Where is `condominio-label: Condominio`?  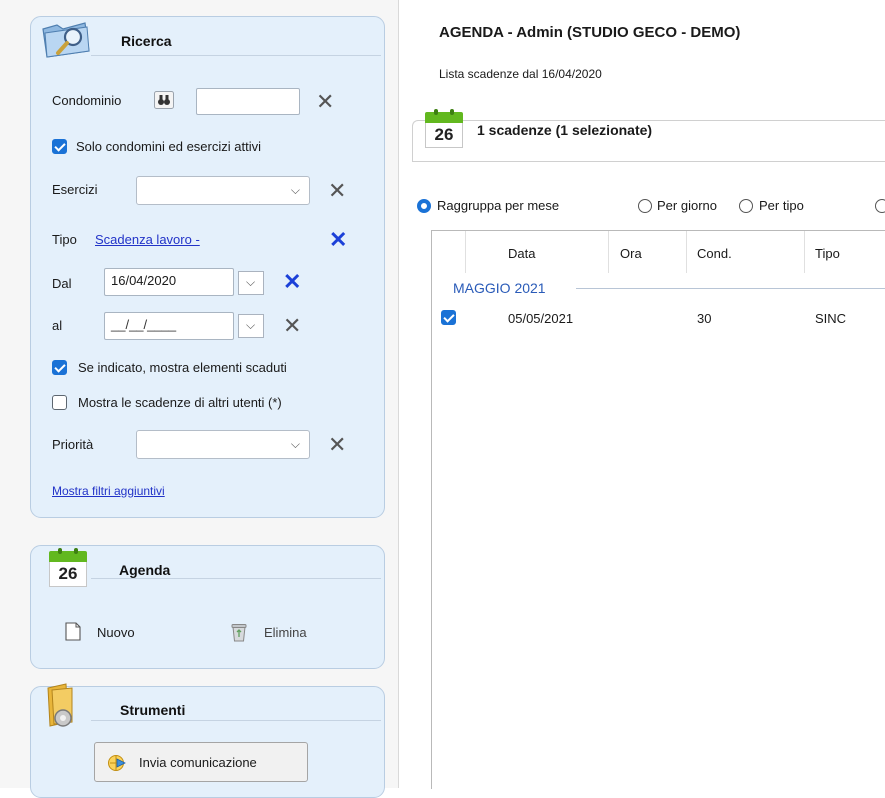 condominio-label: Condominio is located at coordinates (87, 100).